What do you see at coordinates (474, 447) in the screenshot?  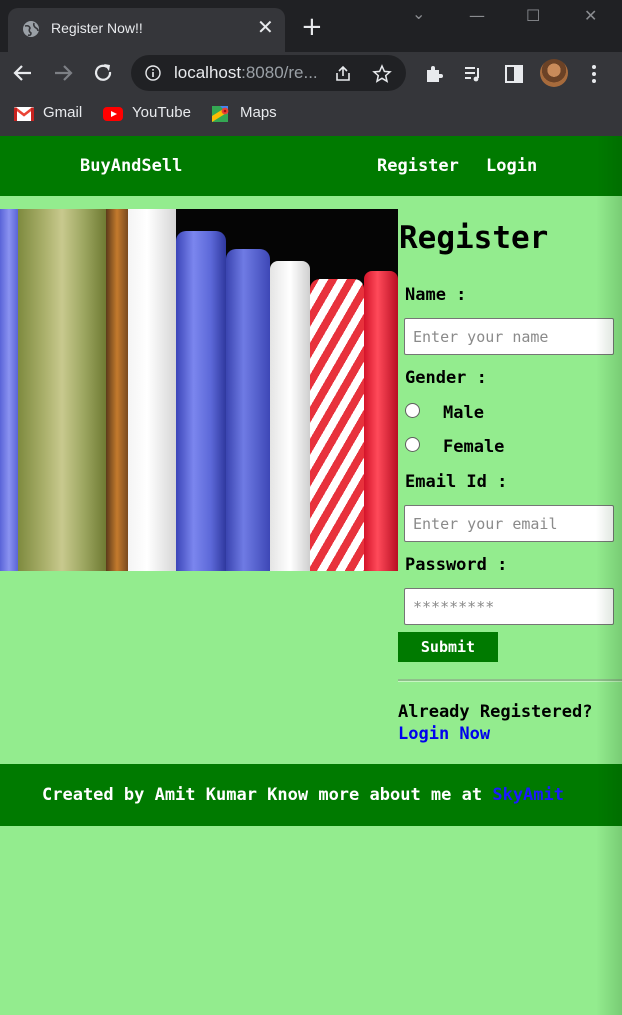 I see `gender-female-label: Female` at bounding box center [474, 447].